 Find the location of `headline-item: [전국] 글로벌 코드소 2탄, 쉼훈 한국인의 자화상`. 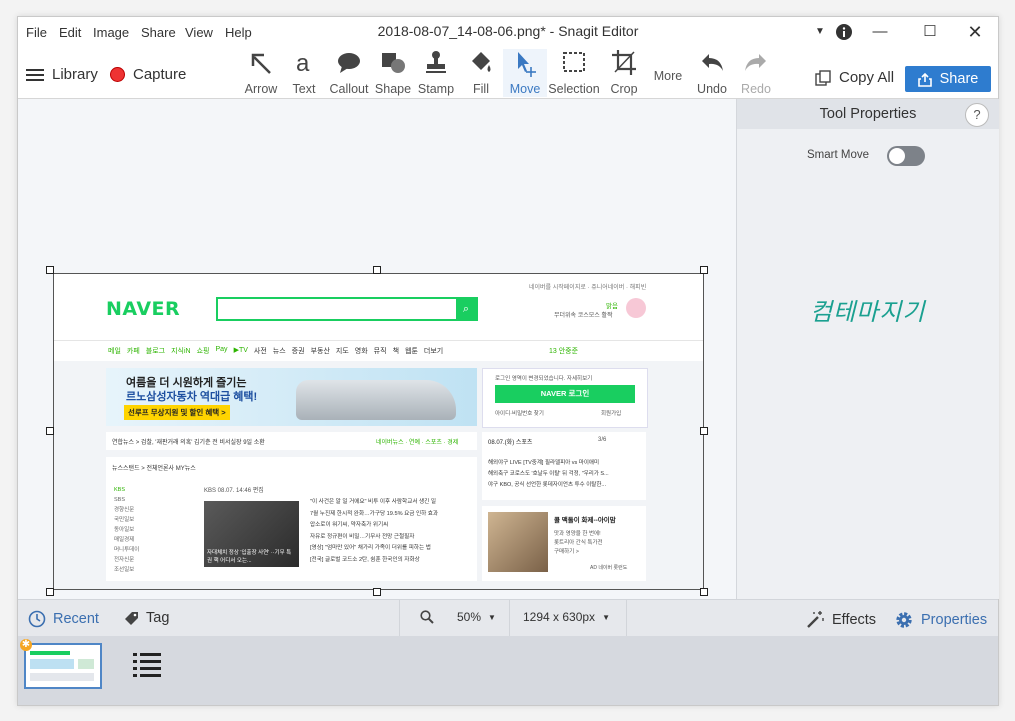

headline-item: [전국] 글로벌 코드소 2탄, 쉼훈 한국인의 자화상 is located at coordinates (365, 559).